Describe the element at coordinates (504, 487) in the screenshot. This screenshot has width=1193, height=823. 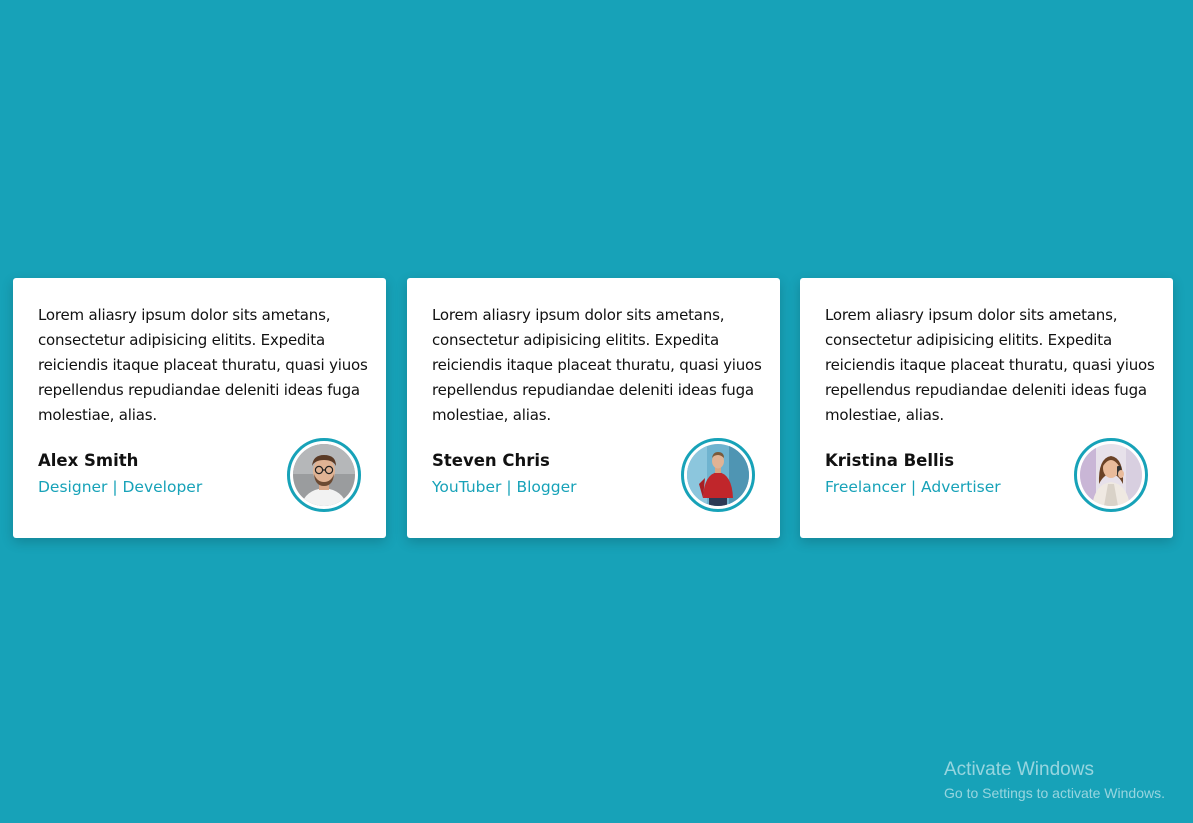
I see `author-role: YouTuber | Blogger` at that location.